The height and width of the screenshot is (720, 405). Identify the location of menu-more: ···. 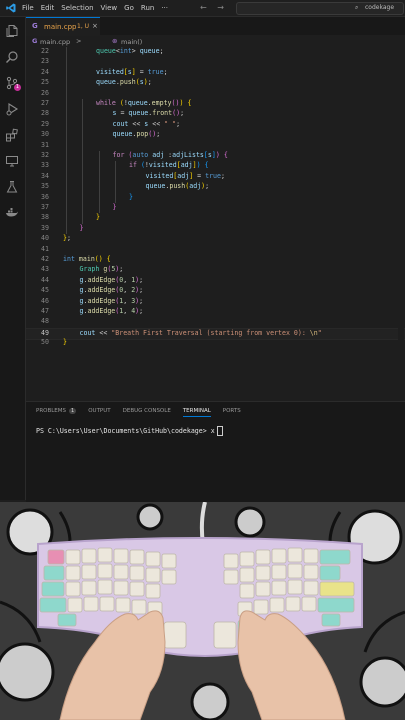
(164, 8).